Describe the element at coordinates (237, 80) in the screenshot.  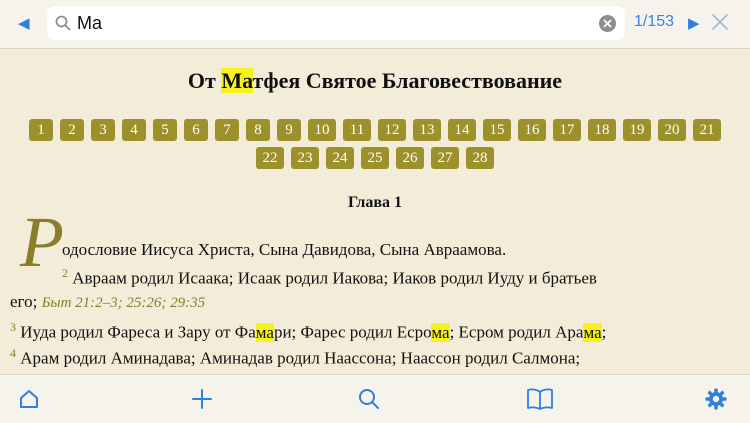
I see `search-highlight: Ма` at that location.